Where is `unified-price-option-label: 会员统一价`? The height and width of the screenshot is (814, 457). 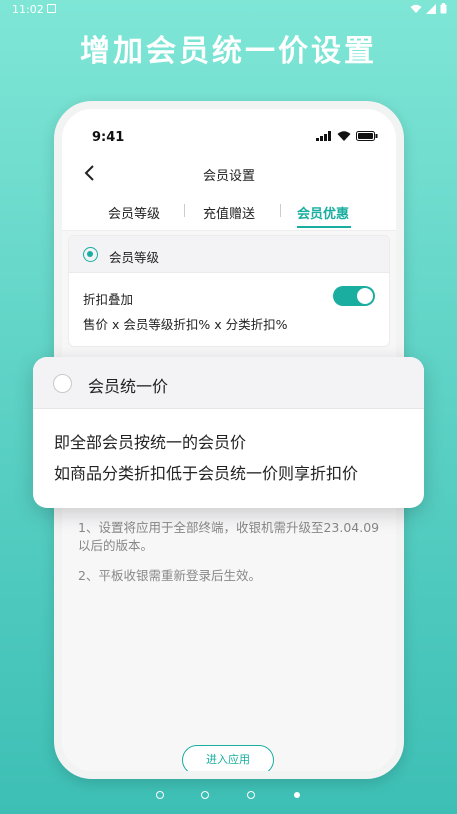
unified-price-option-label: 会员统一价 is located at coordinates (128, 386).